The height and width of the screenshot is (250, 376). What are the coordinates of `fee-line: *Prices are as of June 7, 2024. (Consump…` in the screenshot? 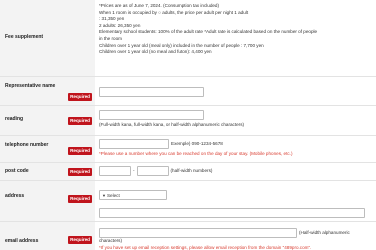 It's located at (159, 5).